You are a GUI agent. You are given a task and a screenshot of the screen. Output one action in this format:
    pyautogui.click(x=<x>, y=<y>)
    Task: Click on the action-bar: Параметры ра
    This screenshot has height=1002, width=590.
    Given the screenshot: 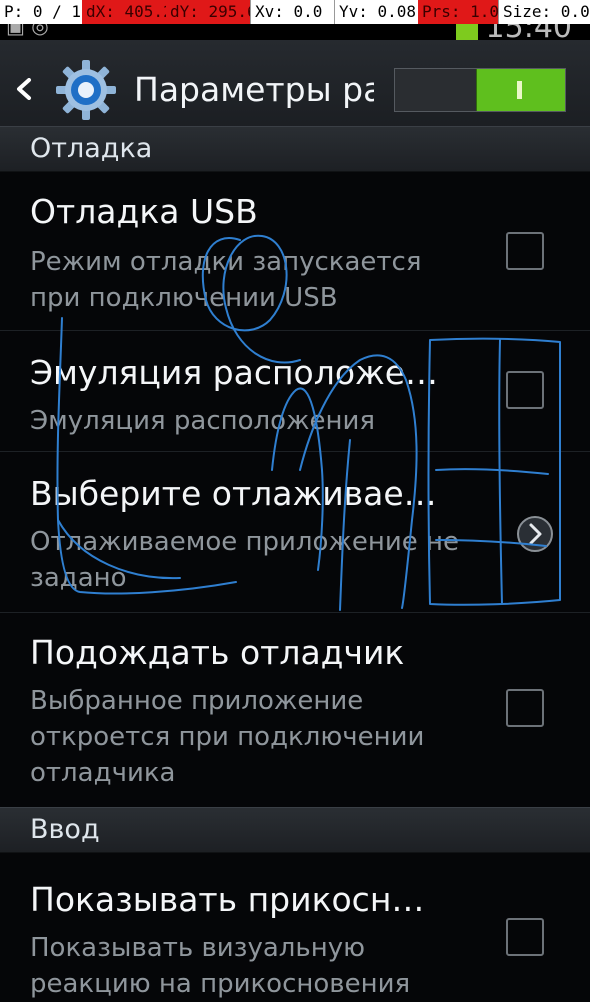 What is the action you would take?
    pyautogui.click(x=295, y=89)
    